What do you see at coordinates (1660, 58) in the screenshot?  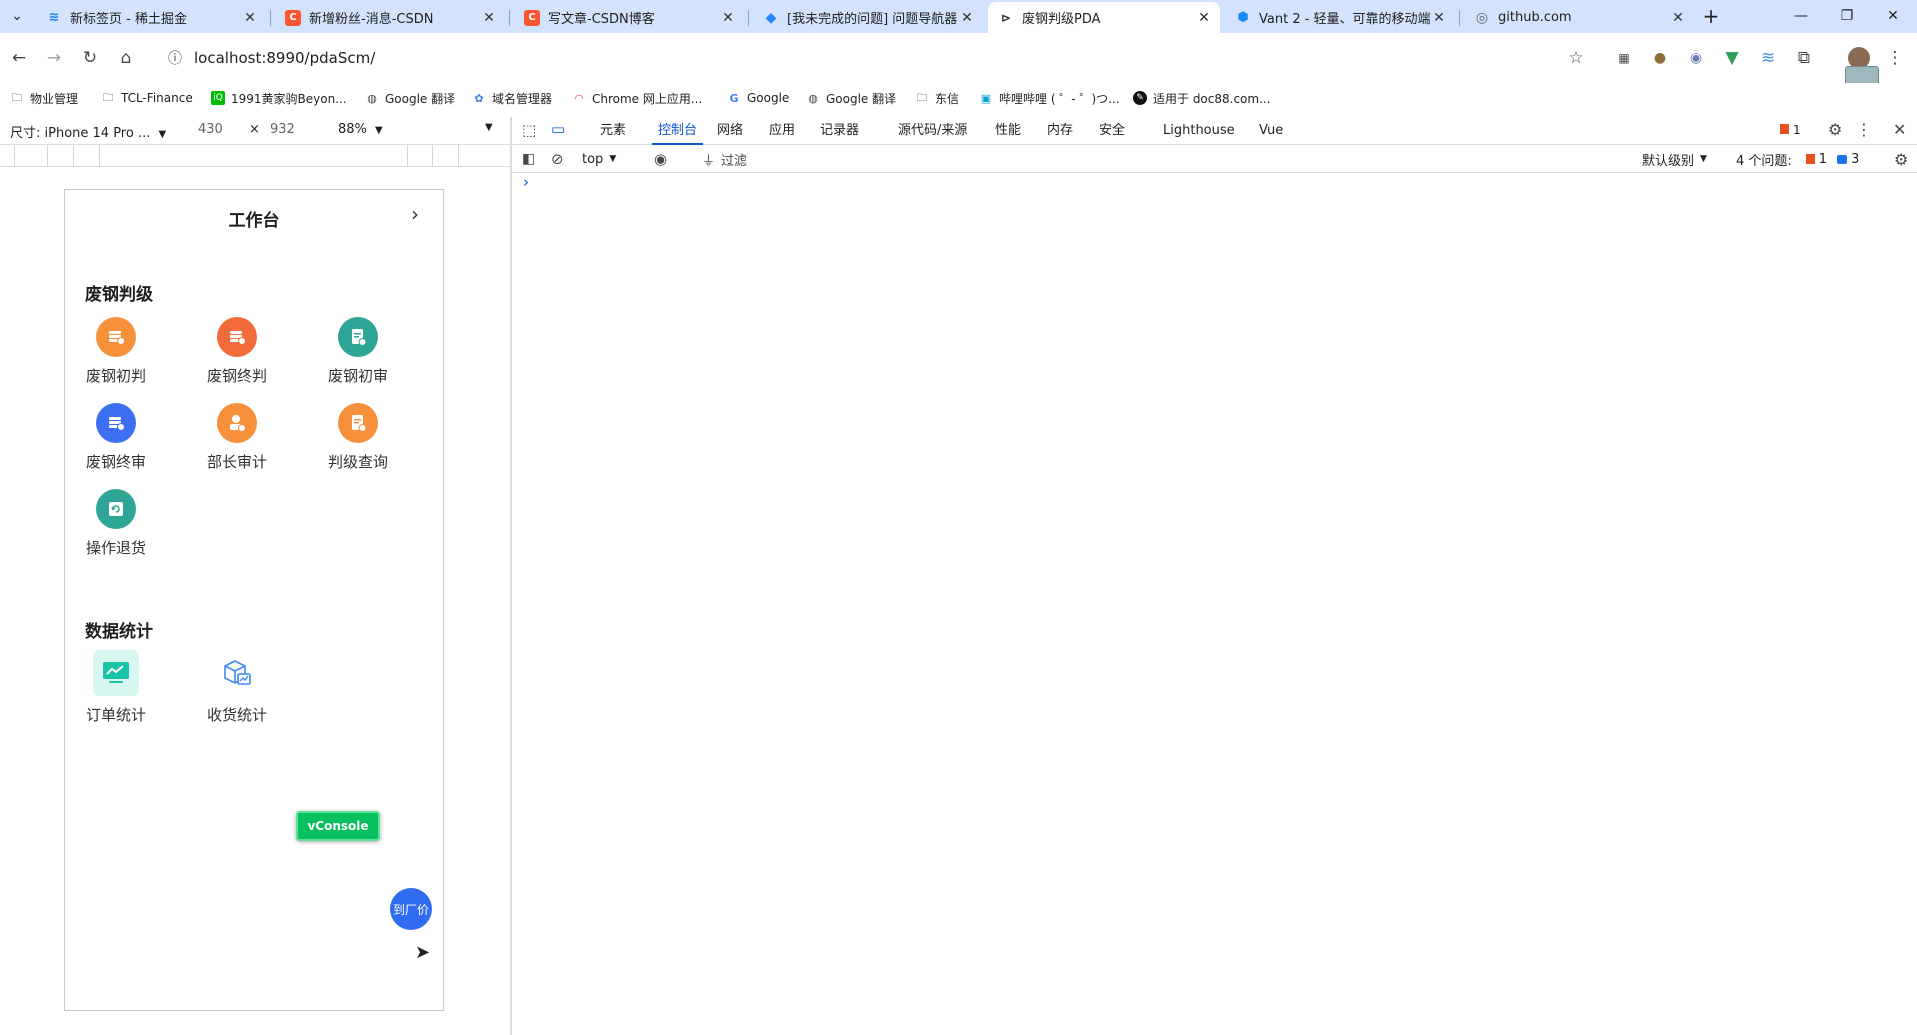 I see `extension-cookie-icon: ●` at bounding box center [1660, 58].